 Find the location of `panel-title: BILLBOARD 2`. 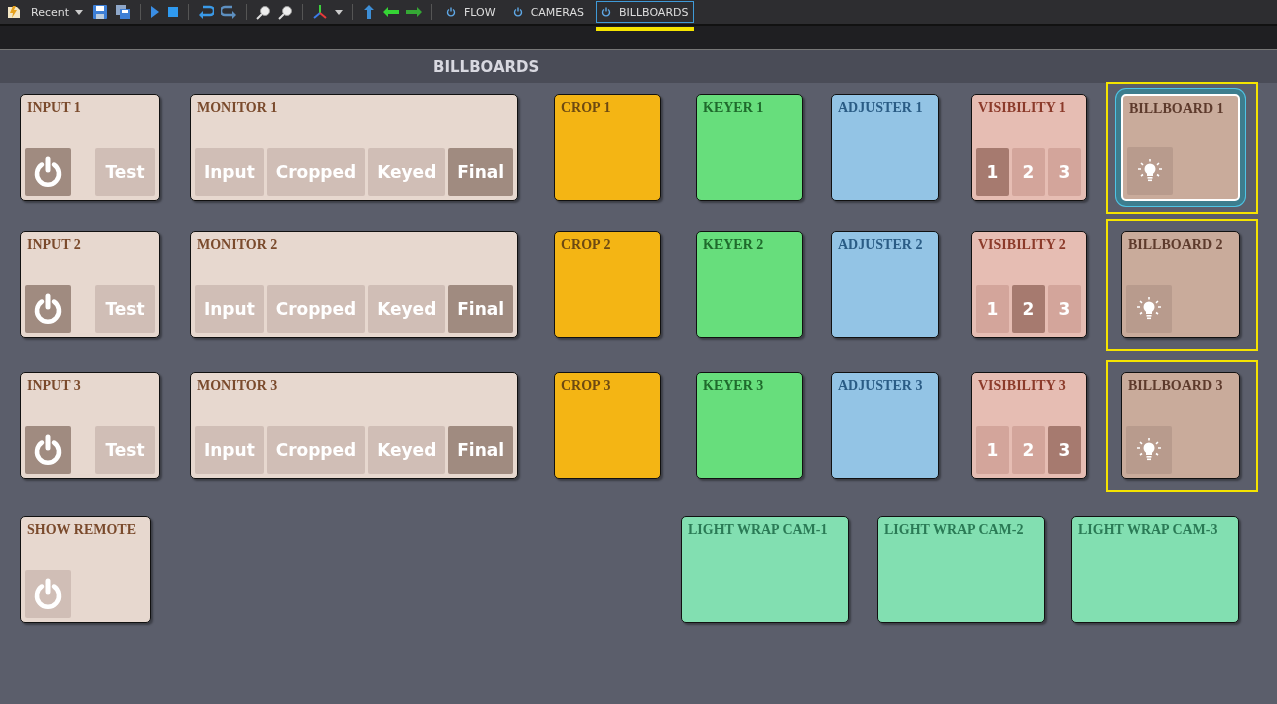

panel-title: BILLBOARD 2 is located at coordinates (1176, 245).